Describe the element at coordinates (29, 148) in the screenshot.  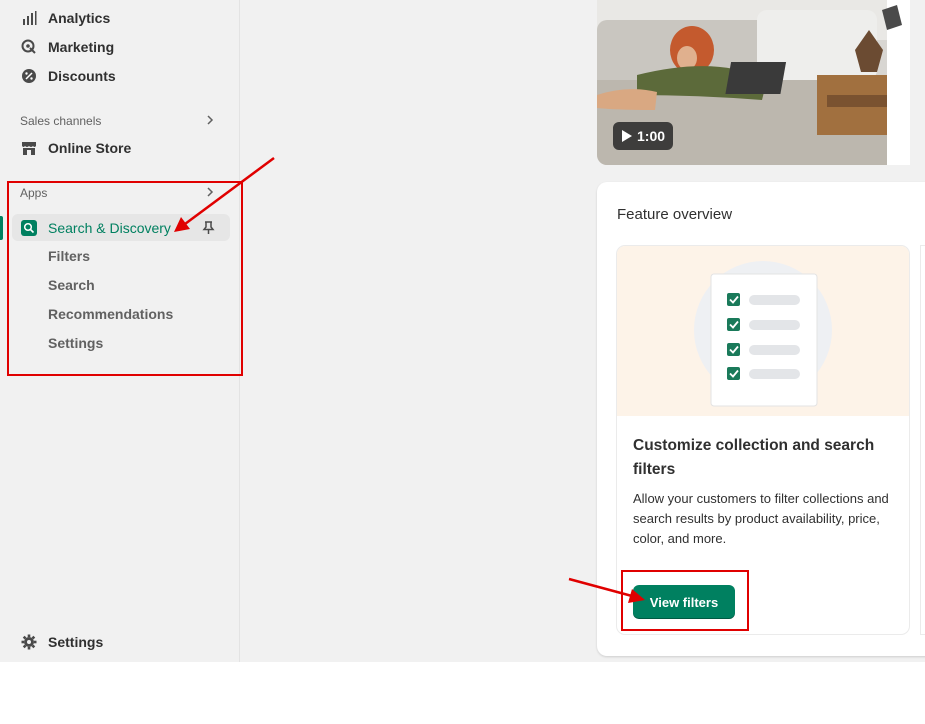
I see `store-icon` at that location.